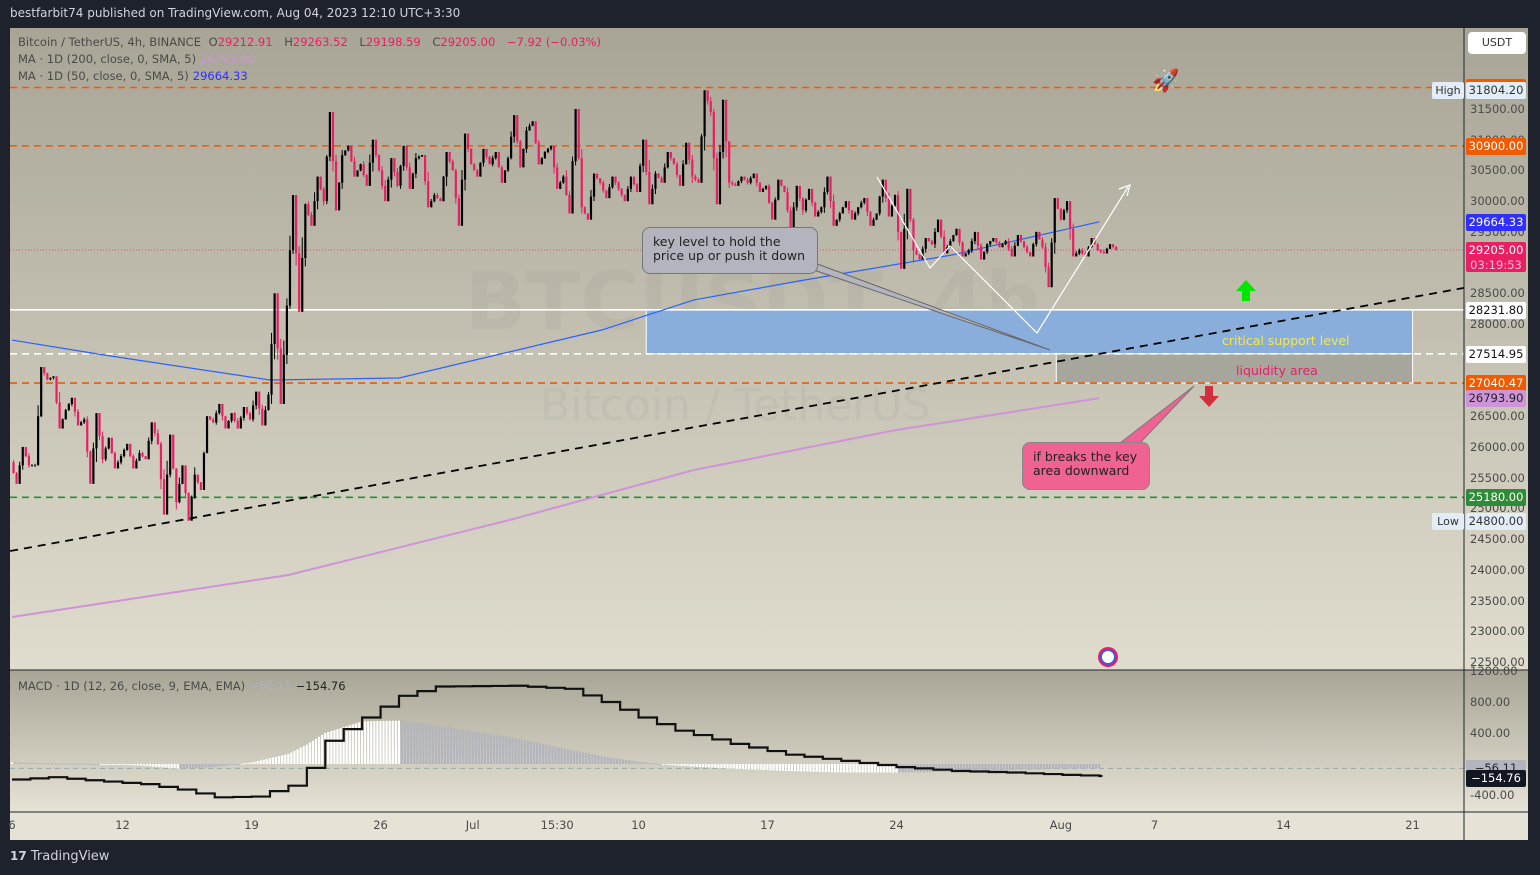 This screenshot has width=1540, height=875. Describe the element at coordinates (1496, 265) in the screenshot. I see `bar-countdown: 03:19:53` at that location.